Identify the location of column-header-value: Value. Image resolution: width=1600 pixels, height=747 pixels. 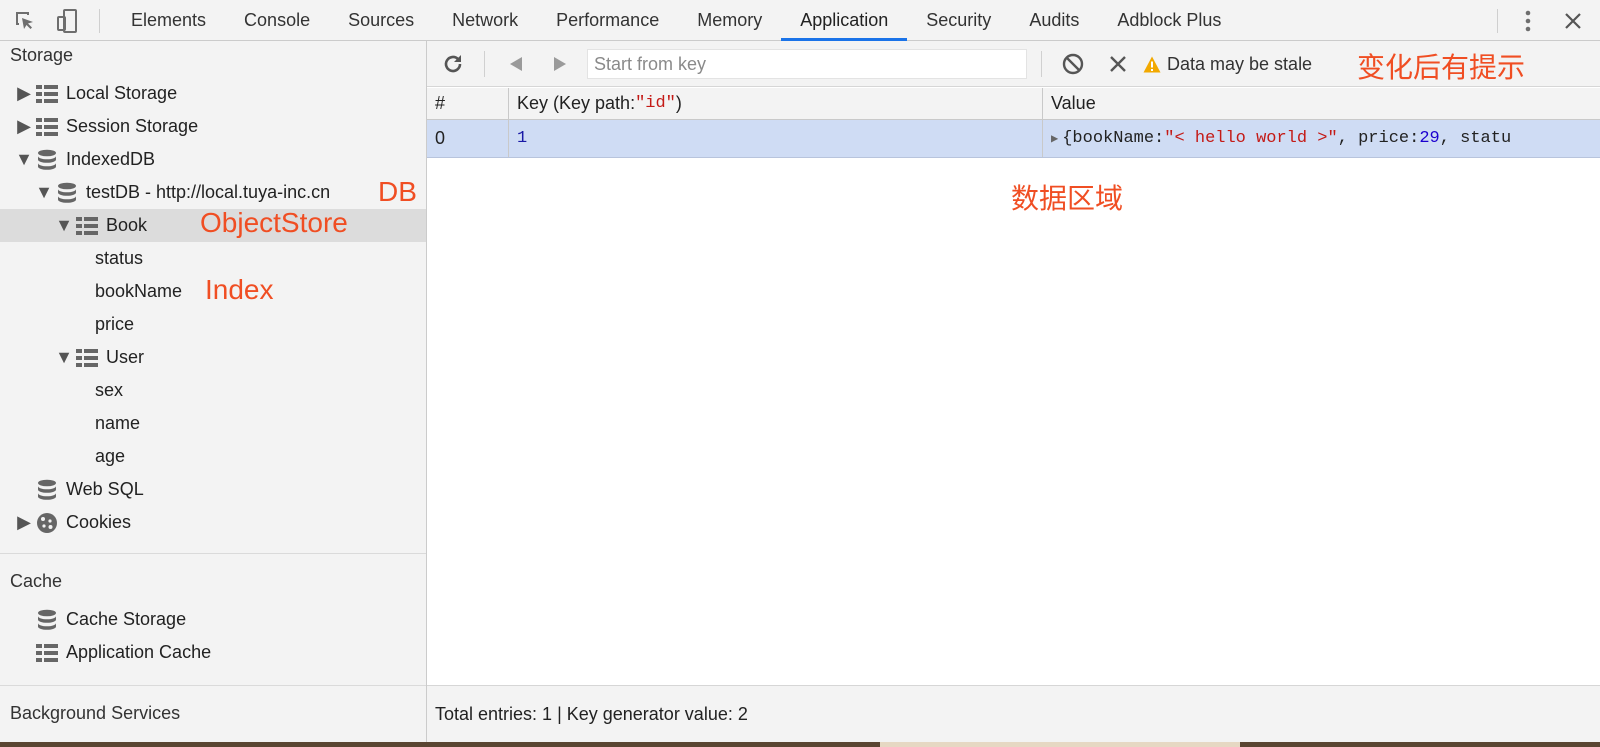
(1321, 103).